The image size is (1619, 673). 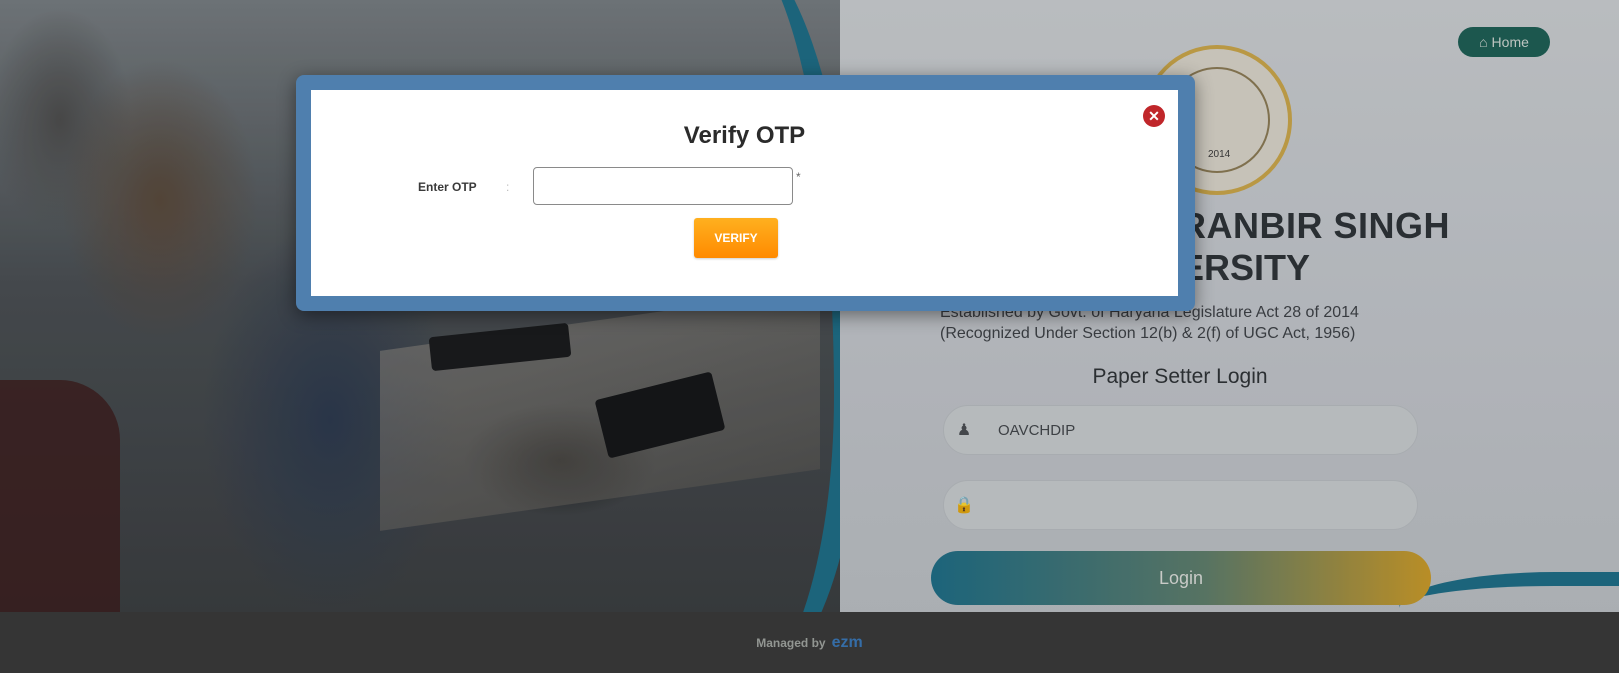 I want to click on required-marker: *, so click(x=798, y=177).